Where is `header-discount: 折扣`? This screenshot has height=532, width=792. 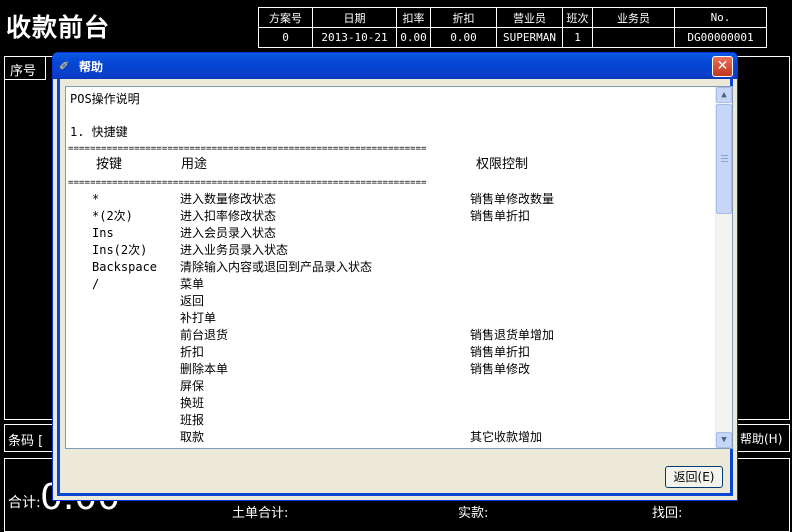 header-discount: 折扣 is located at coordinates (463, 17).